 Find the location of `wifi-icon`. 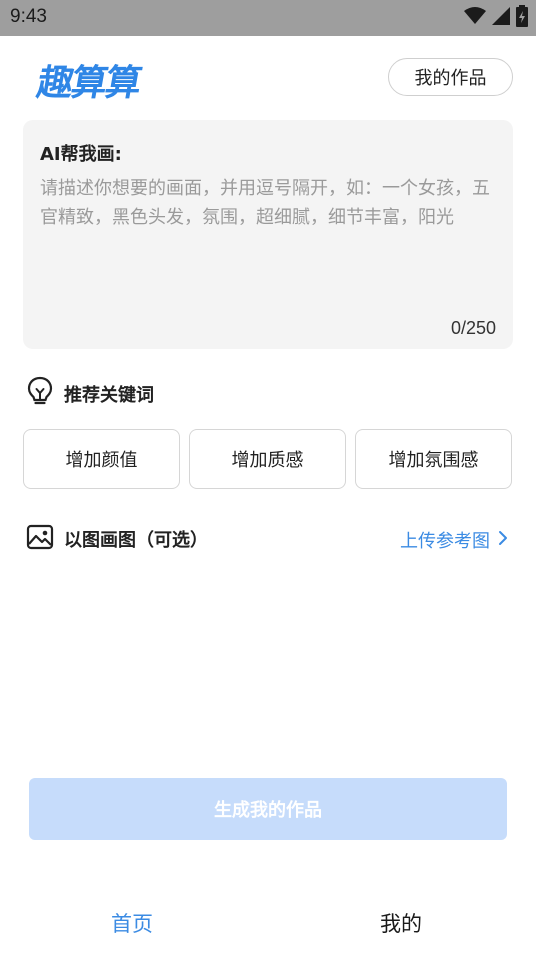

wifi-icon is located at coordinates (475, 18).